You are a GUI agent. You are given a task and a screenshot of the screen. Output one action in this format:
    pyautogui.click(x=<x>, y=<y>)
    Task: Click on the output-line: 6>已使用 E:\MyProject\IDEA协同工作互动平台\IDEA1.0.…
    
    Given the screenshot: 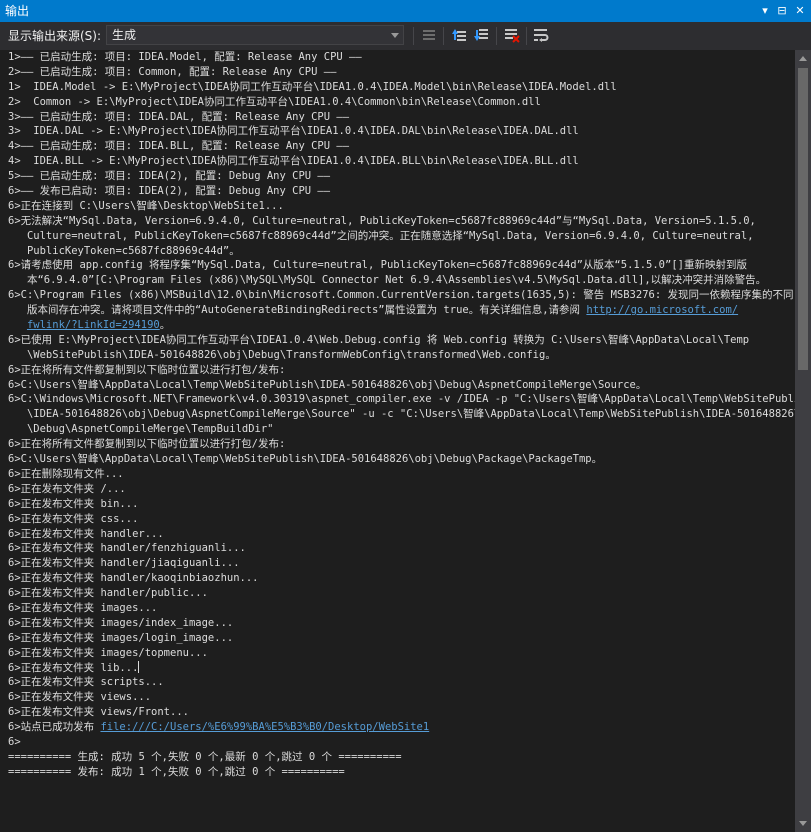 What is the action you would take?
    pyautogui.click(x=401, y=340)
    